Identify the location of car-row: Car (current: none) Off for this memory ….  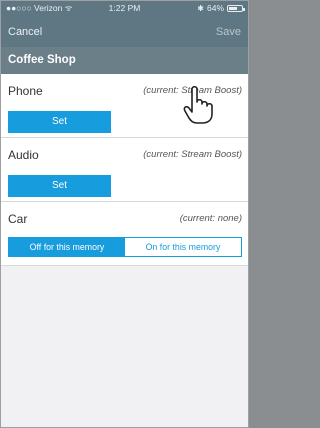
(124, 234).